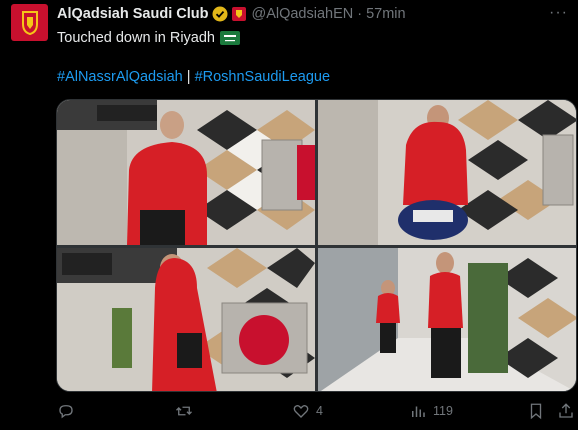 This screenshot has width=578, height=430. I want to click on author-handle: @AlQadsiahEN, so click(302, 14).